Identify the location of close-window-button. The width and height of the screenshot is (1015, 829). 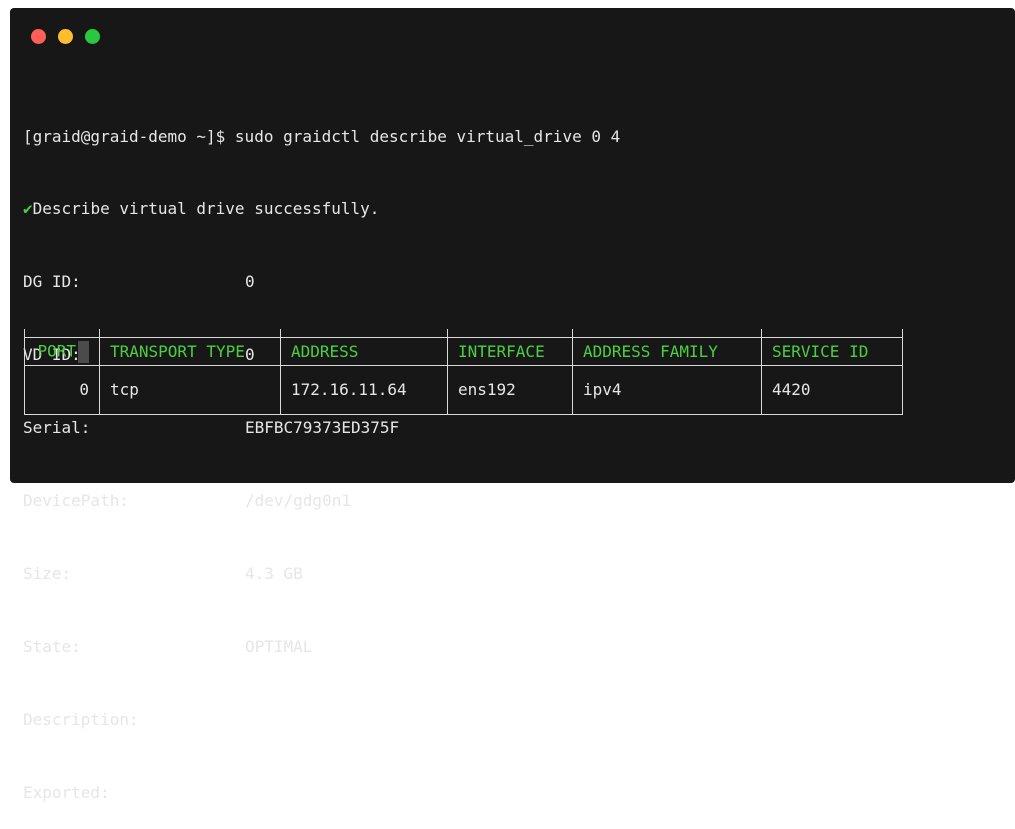
(38, 36).